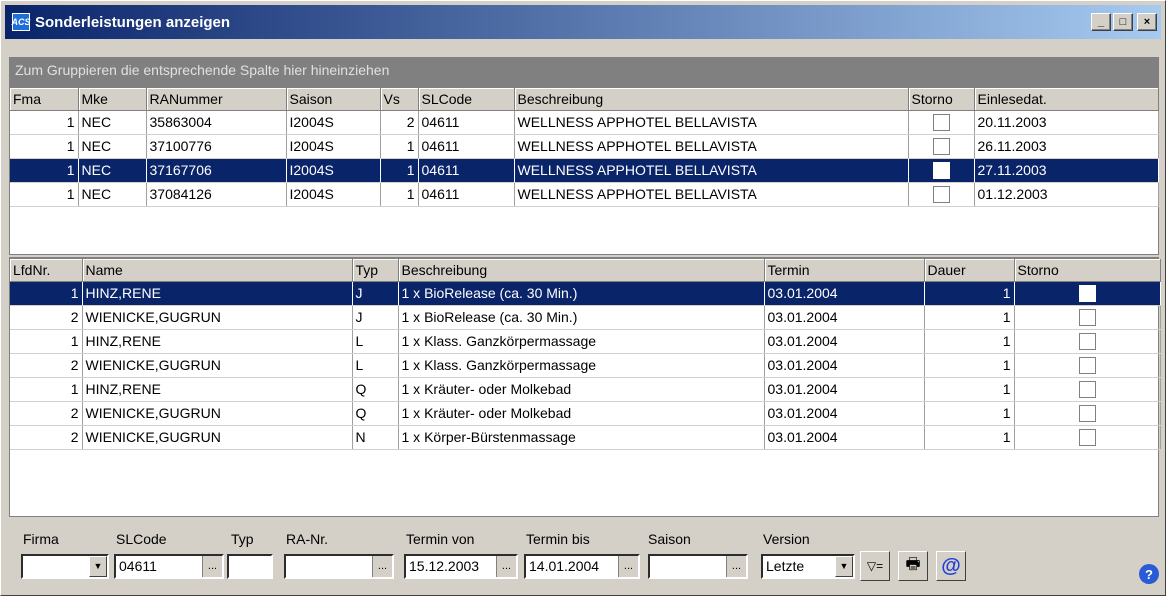 This screenshot has width=1166, height=596. Describe the element at coordinates (133, 22) in the screenshot. I see `window-title: Sonderleistungen anzeigen` at that location.